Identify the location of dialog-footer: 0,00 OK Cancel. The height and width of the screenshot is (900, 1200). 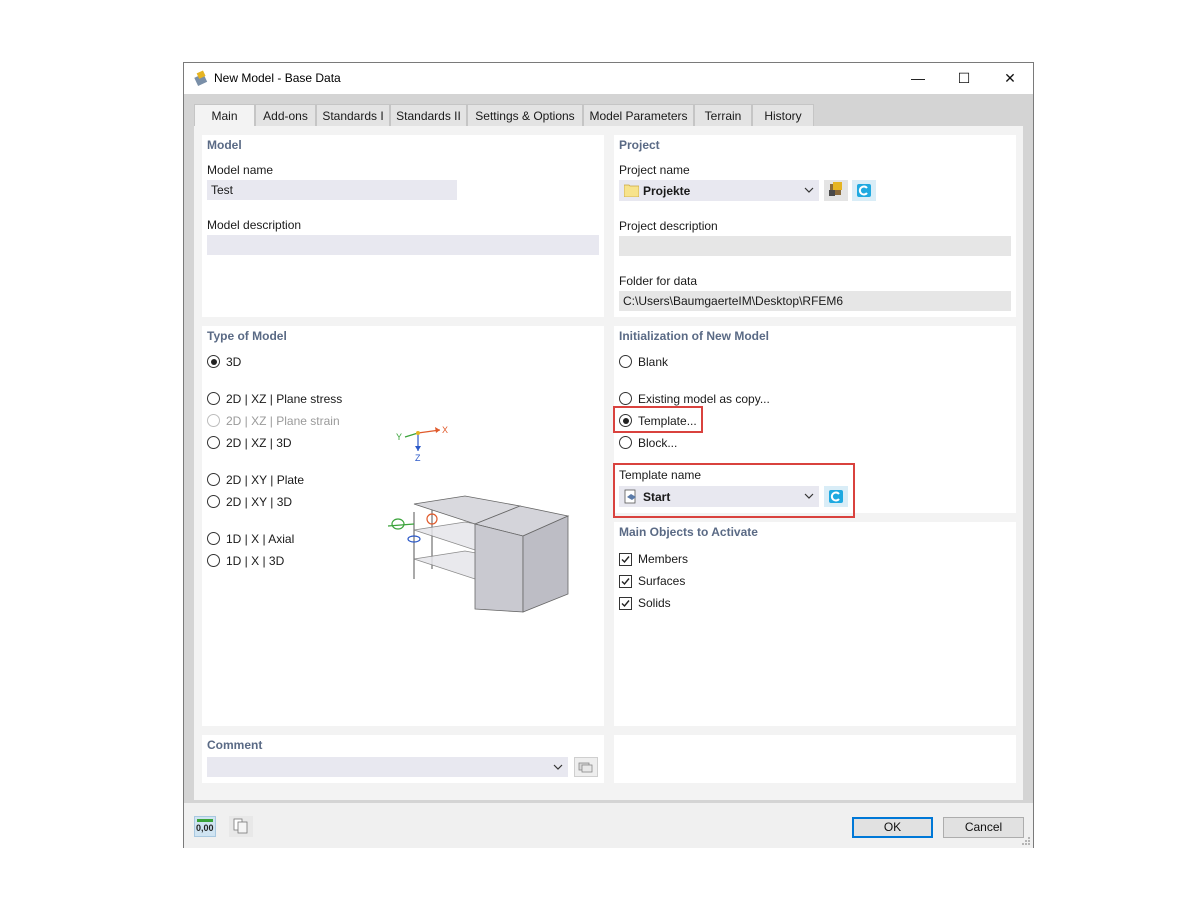
(608, 825).